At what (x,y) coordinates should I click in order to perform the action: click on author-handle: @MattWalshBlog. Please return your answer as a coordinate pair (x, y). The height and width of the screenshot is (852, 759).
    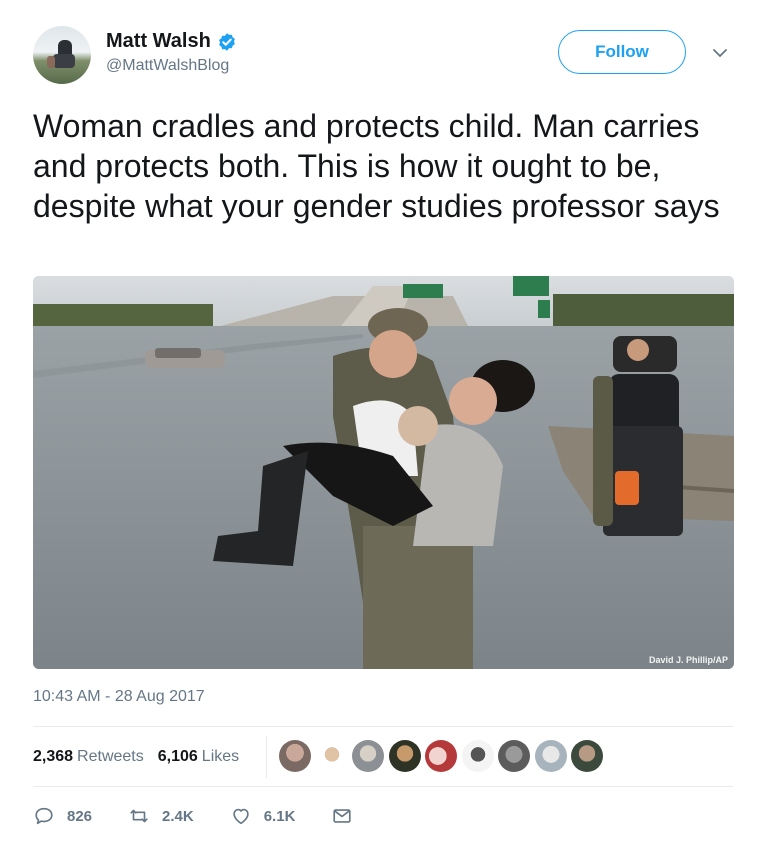
    Looking at the image, I should click on (167, 66).